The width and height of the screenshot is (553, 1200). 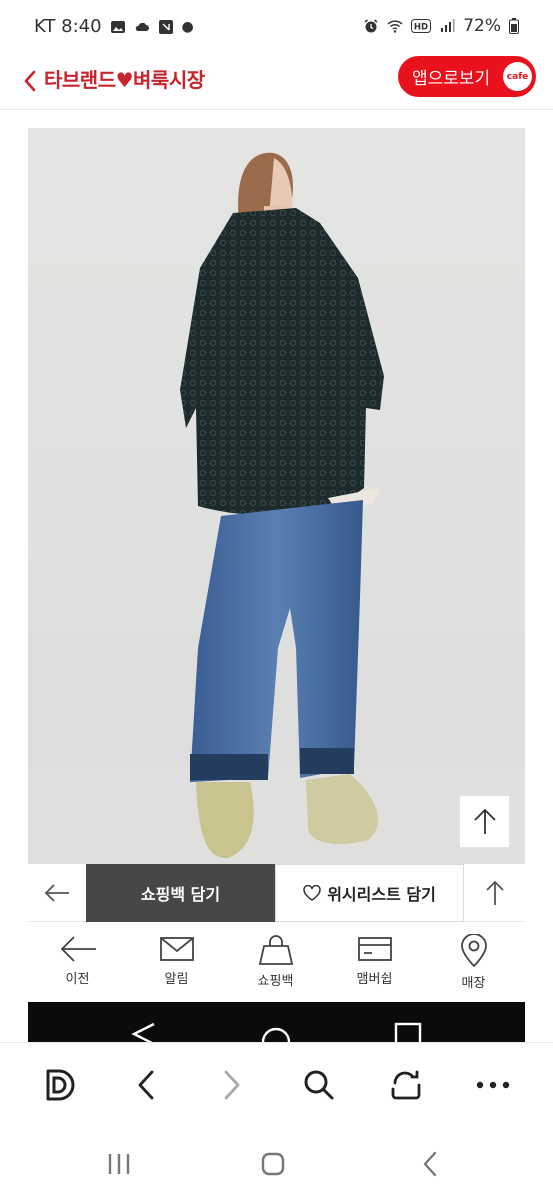 I want to click on back-chevron-icon, so click(x=31, y=81).